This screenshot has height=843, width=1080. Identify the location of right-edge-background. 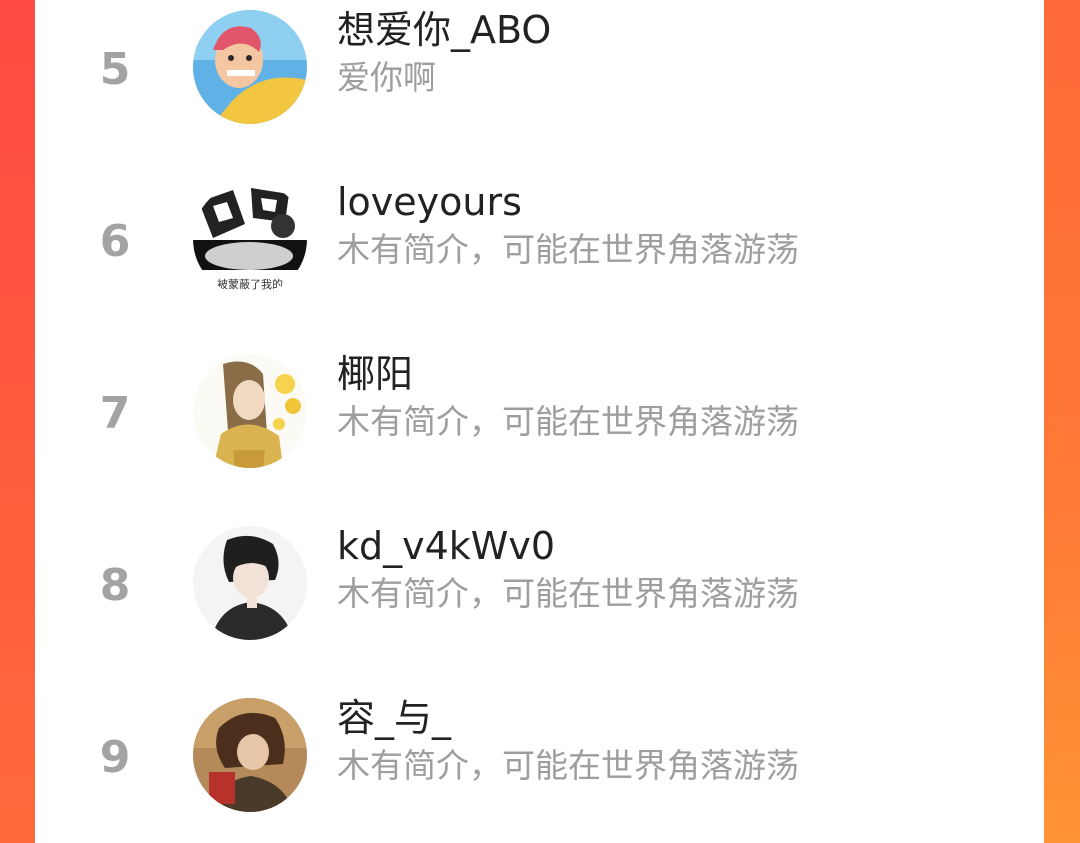
(1062, 421).